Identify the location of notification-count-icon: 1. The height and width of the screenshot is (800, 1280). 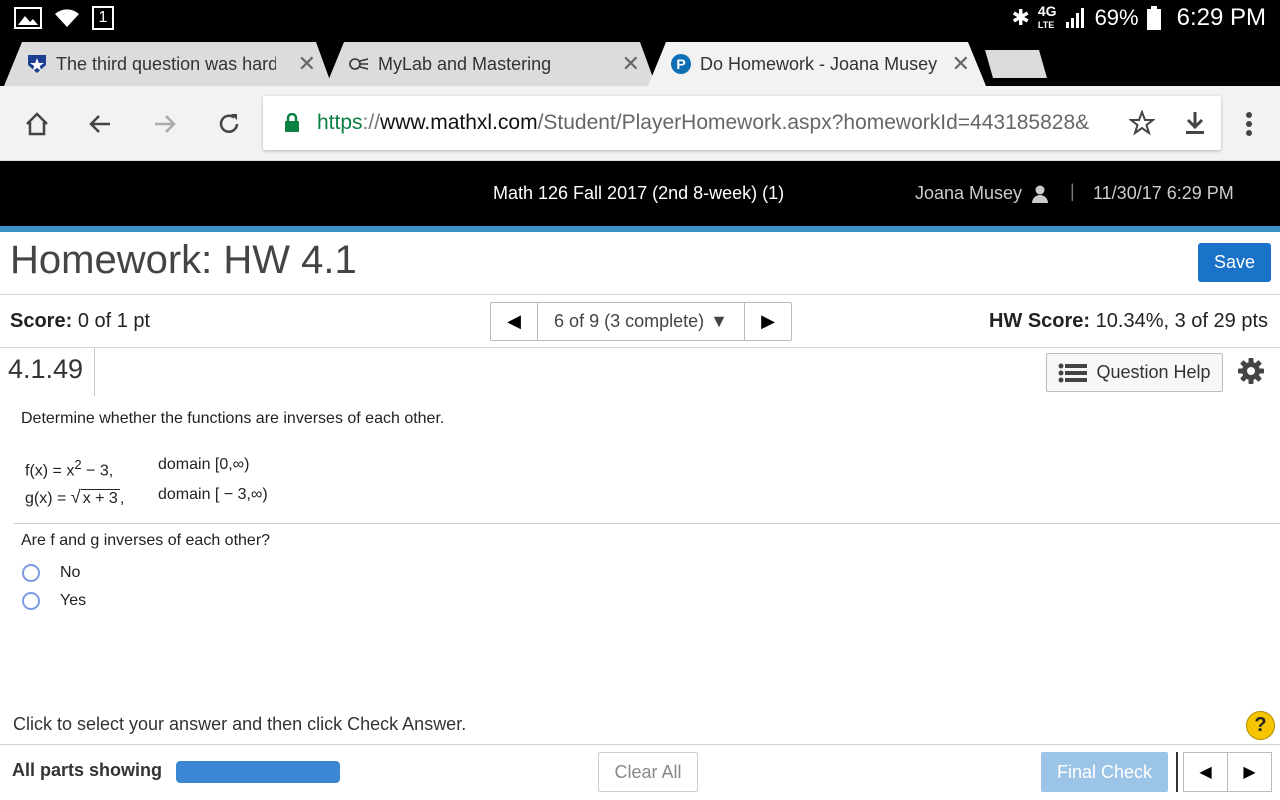
(103, 18).